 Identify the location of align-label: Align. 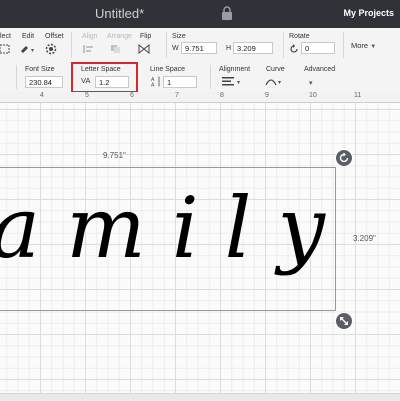
(90, 36).